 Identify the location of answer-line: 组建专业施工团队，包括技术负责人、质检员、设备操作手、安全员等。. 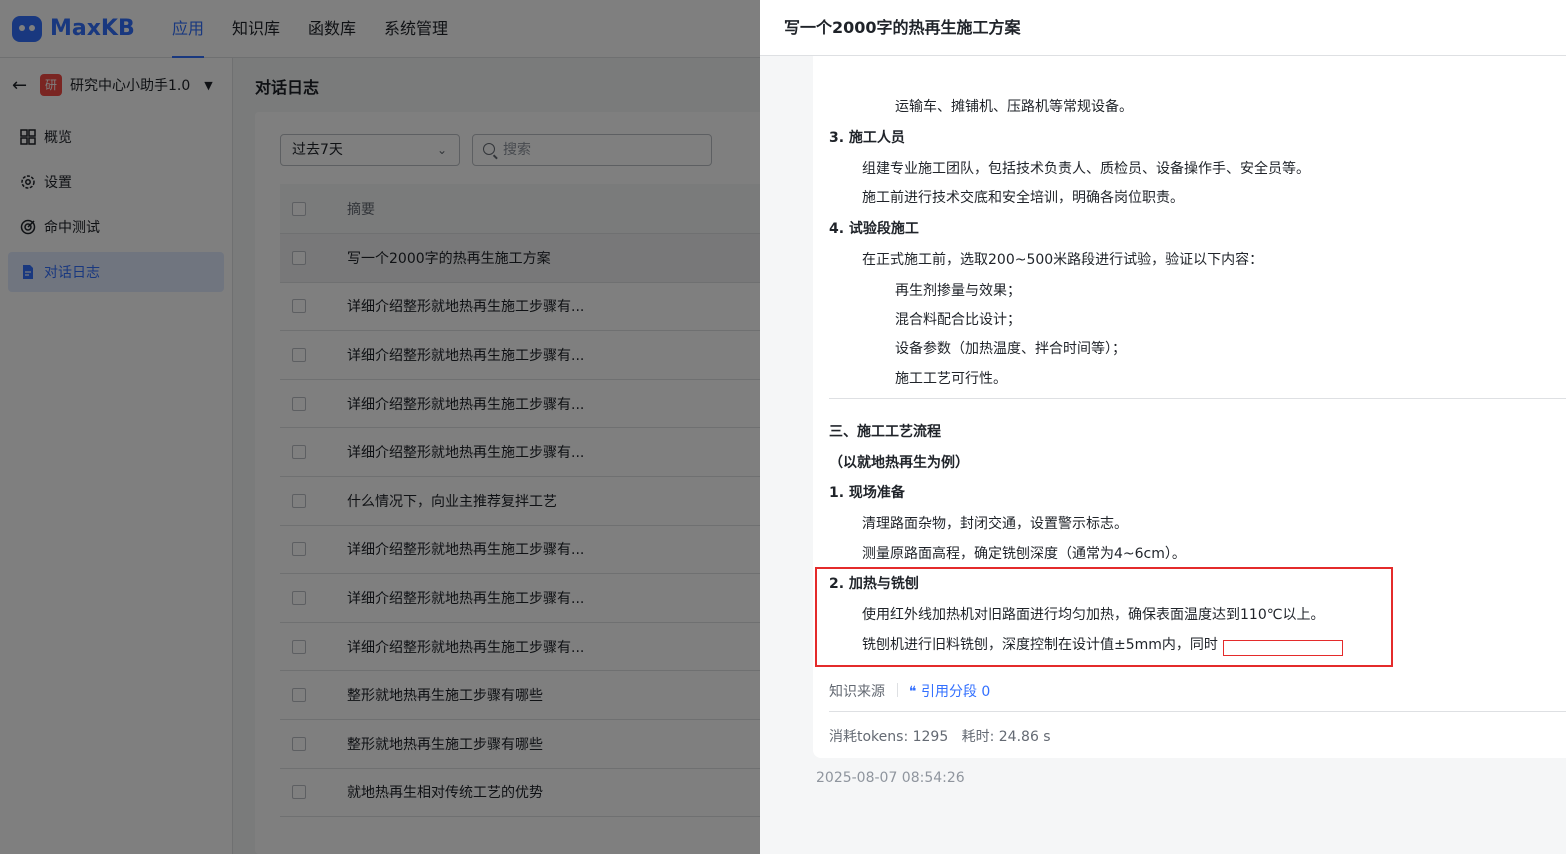
(1086, 169).